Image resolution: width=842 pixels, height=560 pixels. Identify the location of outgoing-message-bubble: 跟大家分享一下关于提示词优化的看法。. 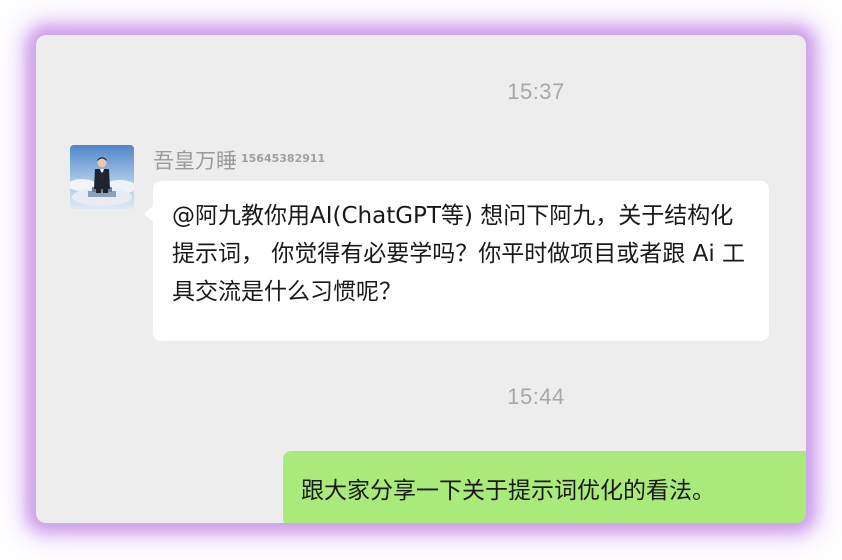
(544, 487).